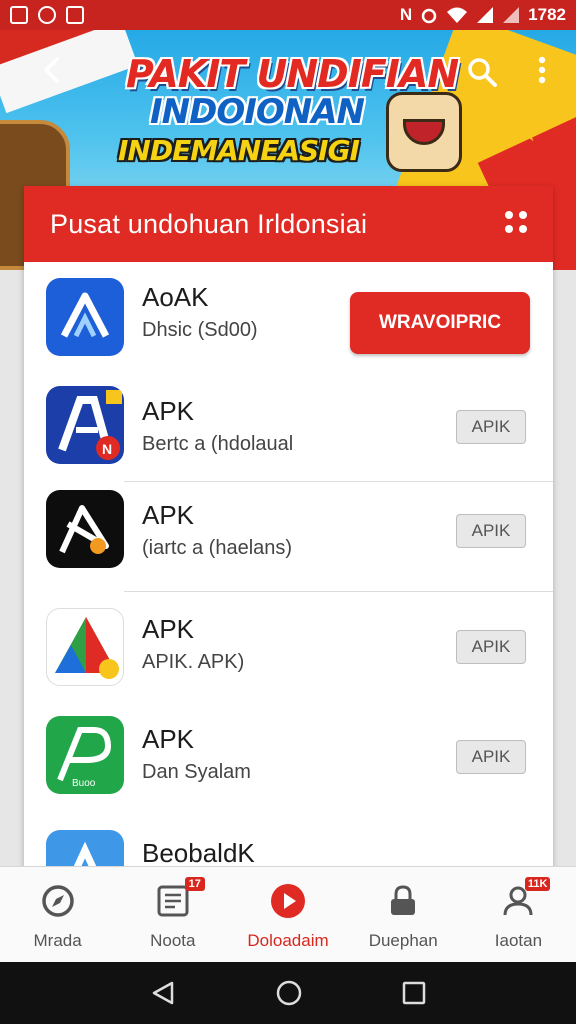 The width and height of the screenshot is (576, 1024). What do you see at coordinates (239, 150) in the screenshot?
I see `banner-subtitle-2: INDEMANEASIGI` at bounding box center [239, 150].